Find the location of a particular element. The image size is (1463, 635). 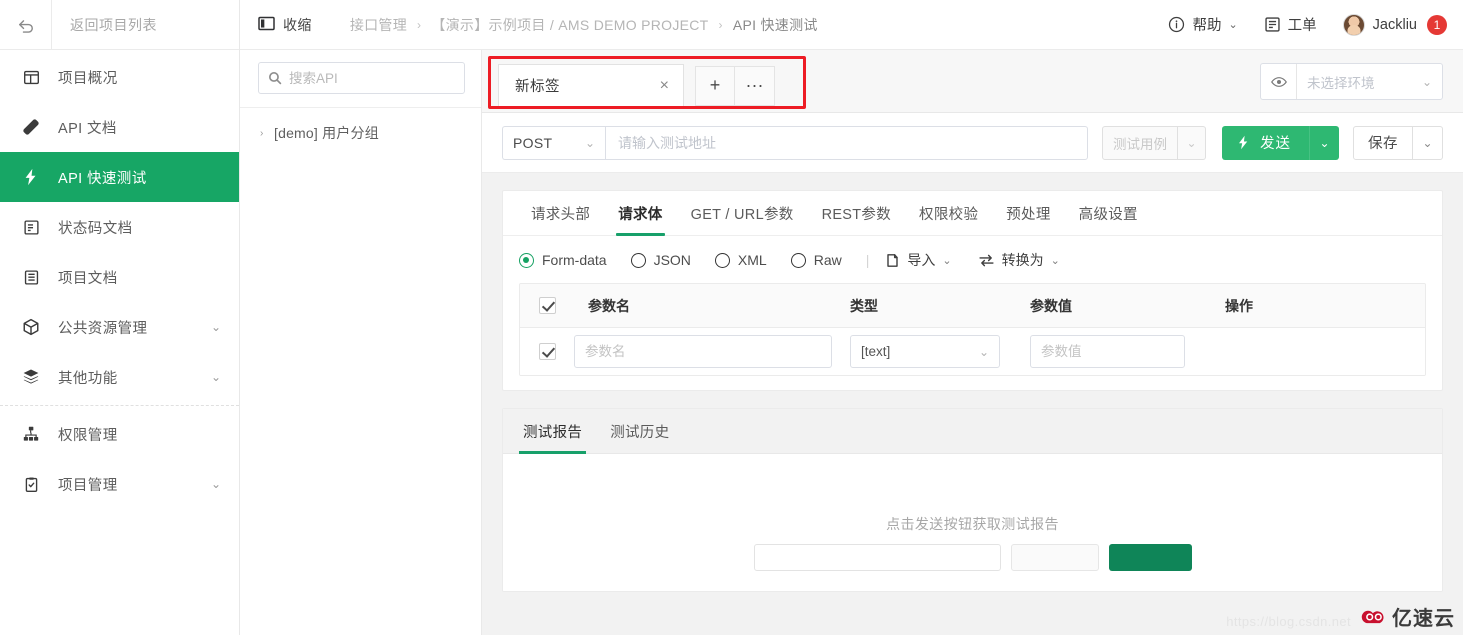

help-button: 帮助 ⌄ is located at coordinates (1203, 24).